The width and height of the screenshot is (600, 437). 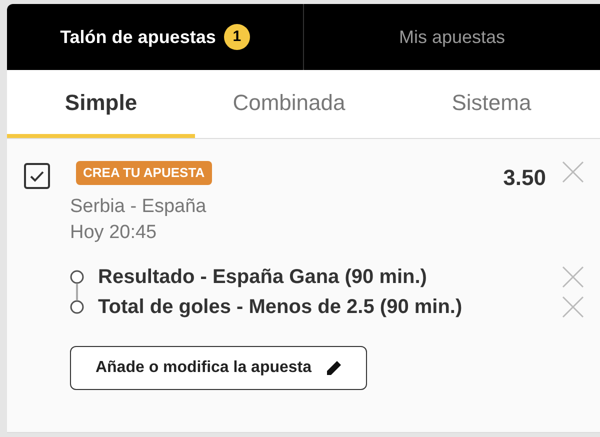 What do you see at coordinates (491, 104) in the screenshot?
I see `bet-type-tab: Sistema` at bounding box center [491, 104].